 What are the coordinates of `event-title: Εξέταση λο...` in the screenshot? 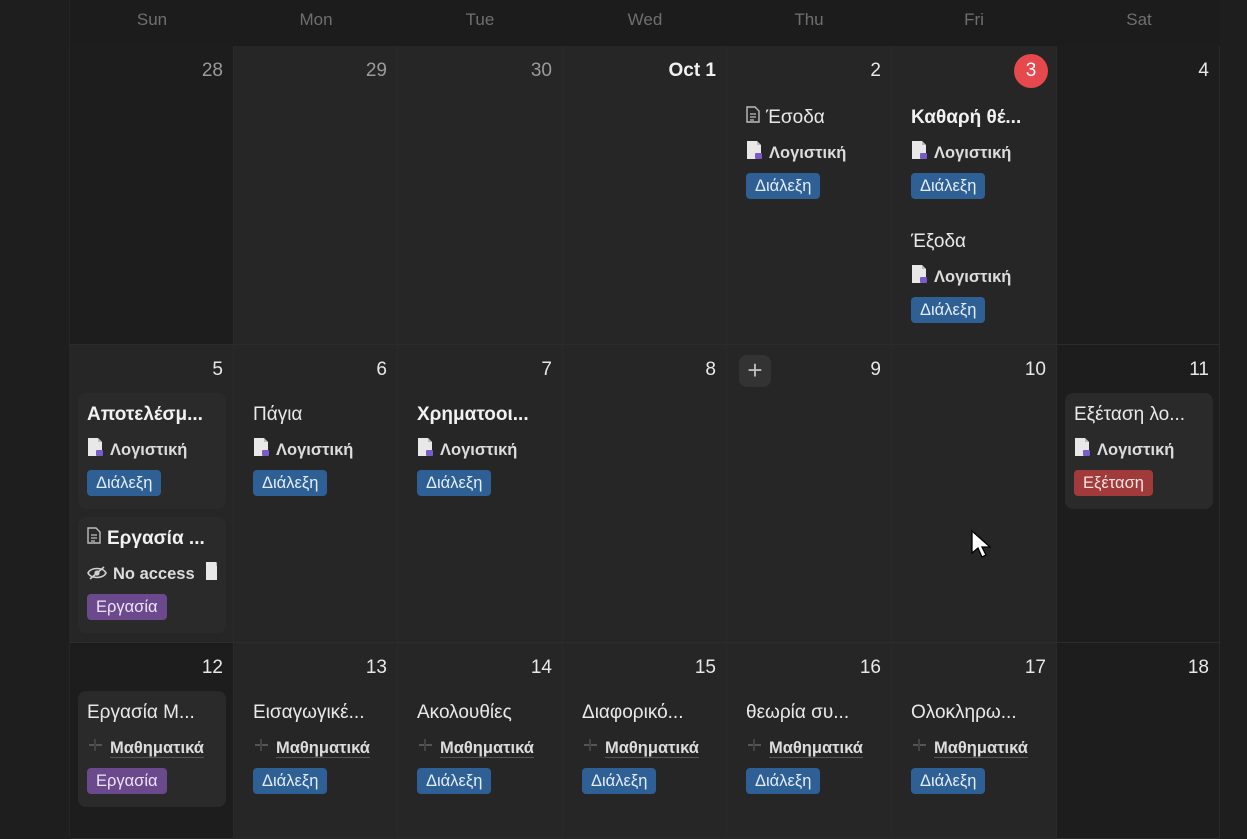 It's located at (1130, 414).